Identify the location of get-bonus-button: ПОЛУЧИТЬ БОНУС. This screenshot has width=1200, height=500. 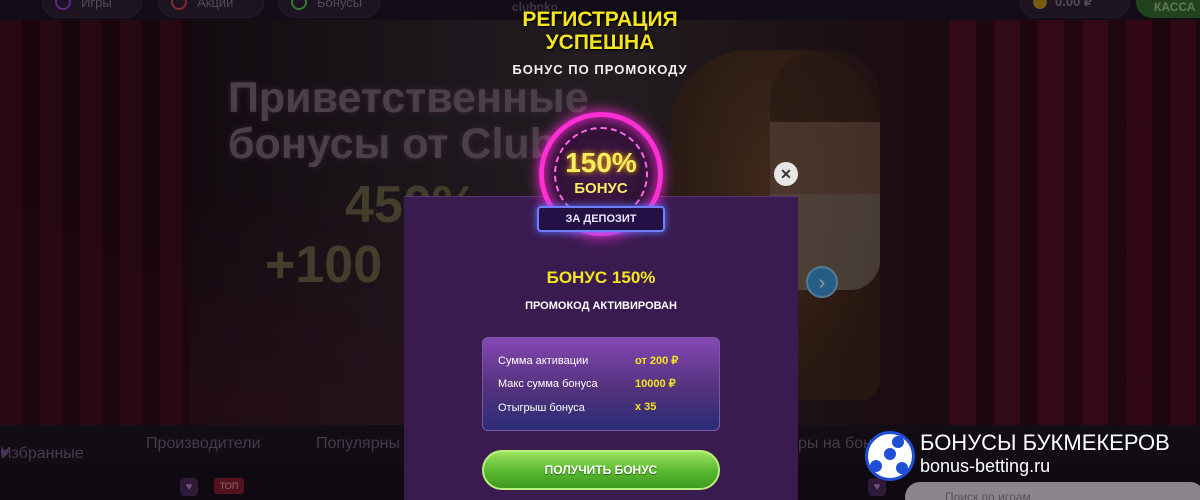
(601, 470).